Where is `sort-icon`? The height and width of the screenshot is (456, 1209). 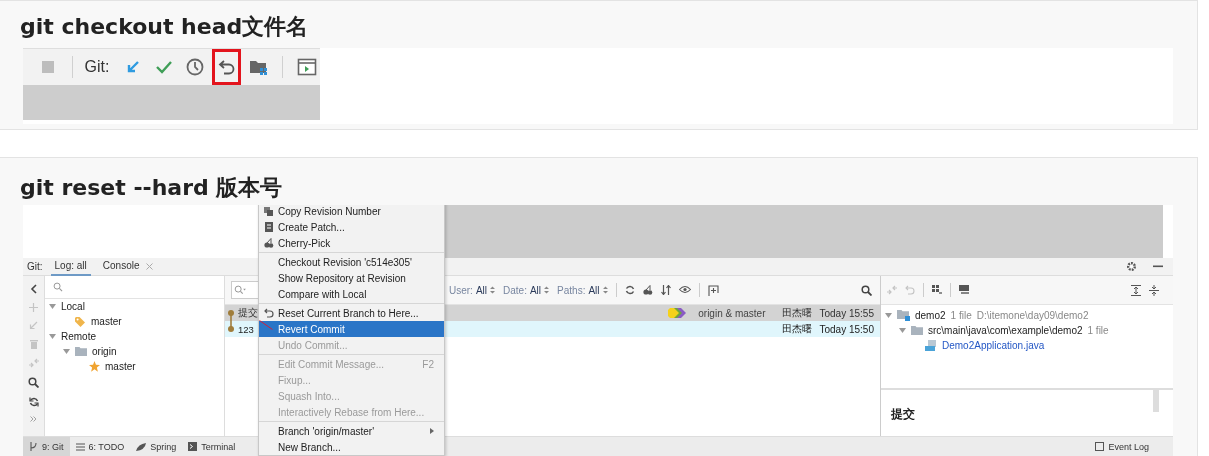 sort-icon is located at coordinates (665, 290).